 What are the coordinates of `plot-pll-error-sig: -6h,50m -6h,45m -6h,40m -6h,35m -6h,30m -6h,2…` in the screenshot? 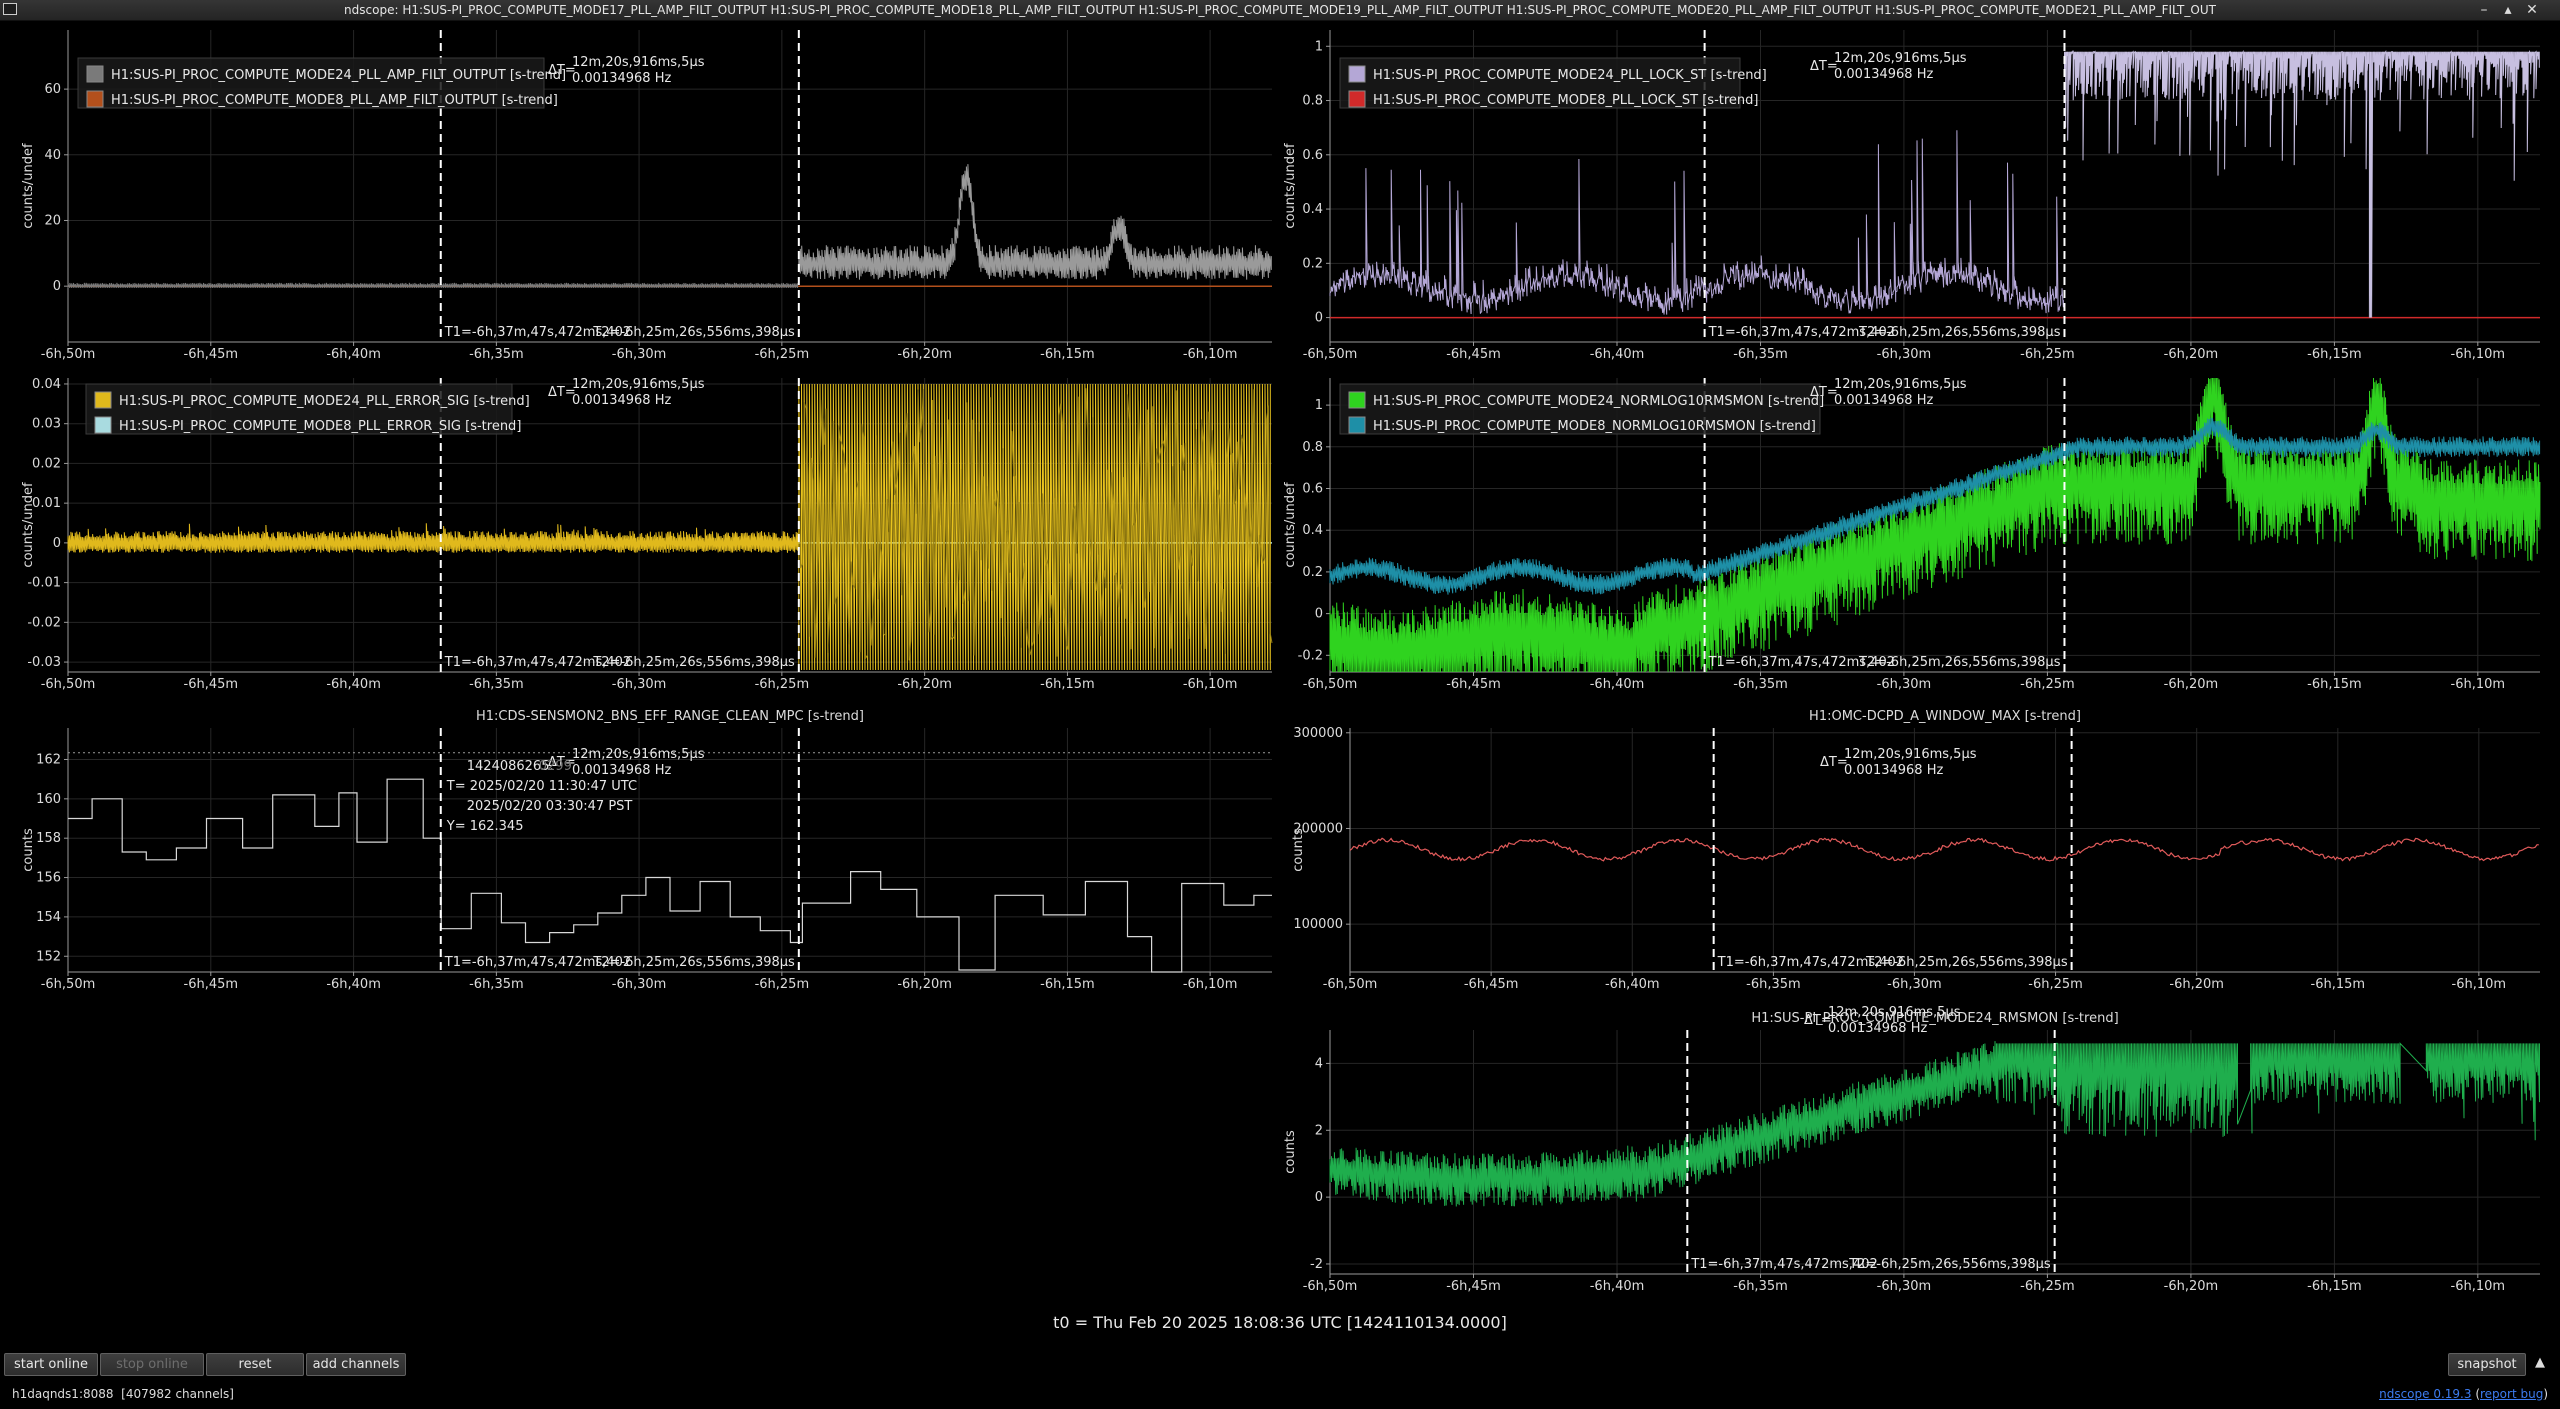 It's located at (640, 535).